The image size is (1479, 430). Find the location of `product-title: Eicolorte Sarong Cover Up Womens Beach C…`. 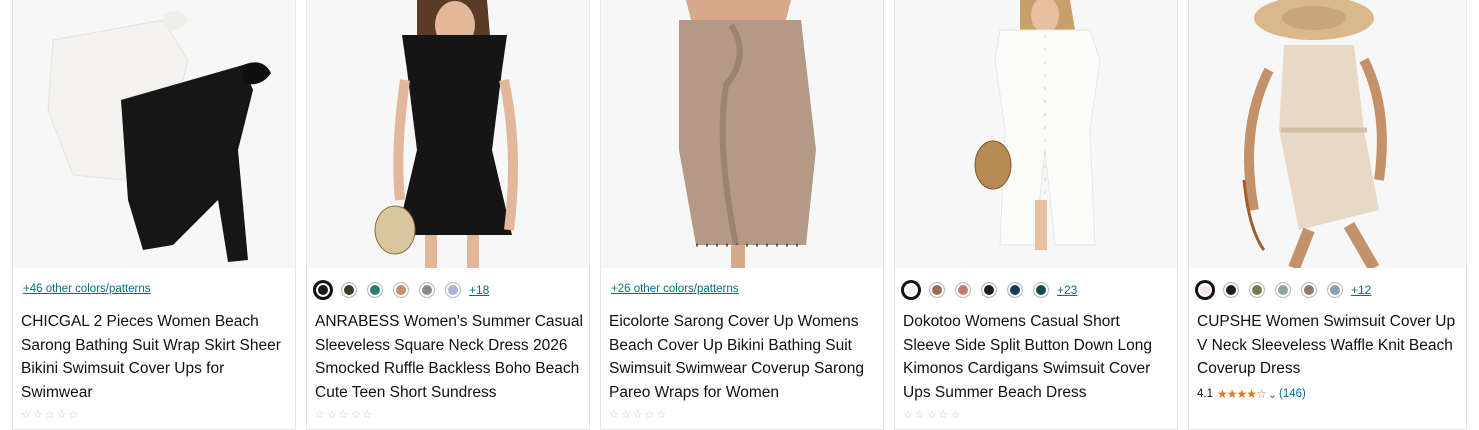

product-title: Eicolorte Sarong Cover Up Womens Beach C… is located at coordinates (743, 357).